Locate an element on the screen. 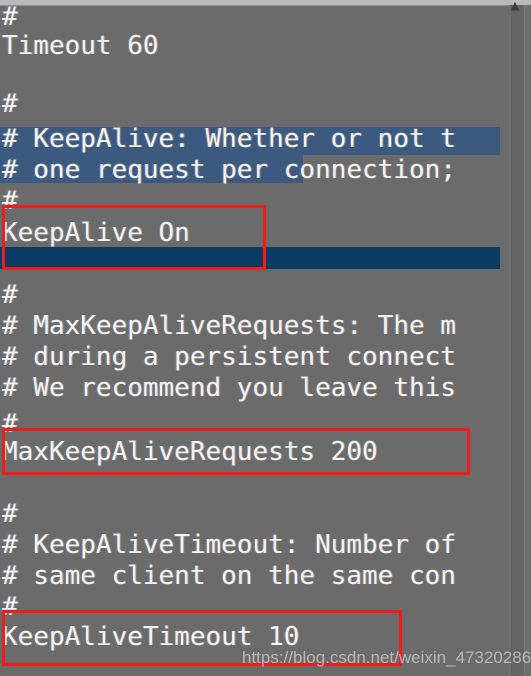  code-line: # during a persistent connect is located at coordinates (229, 357).